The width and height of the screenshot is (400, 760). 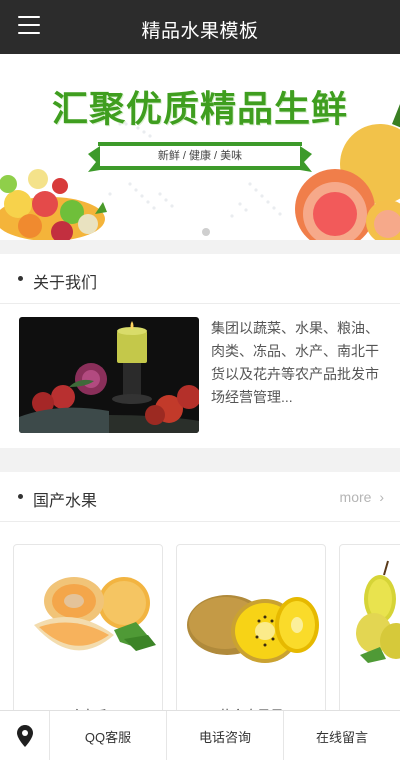 I want to click on location-button, so click(x=25, y=735).